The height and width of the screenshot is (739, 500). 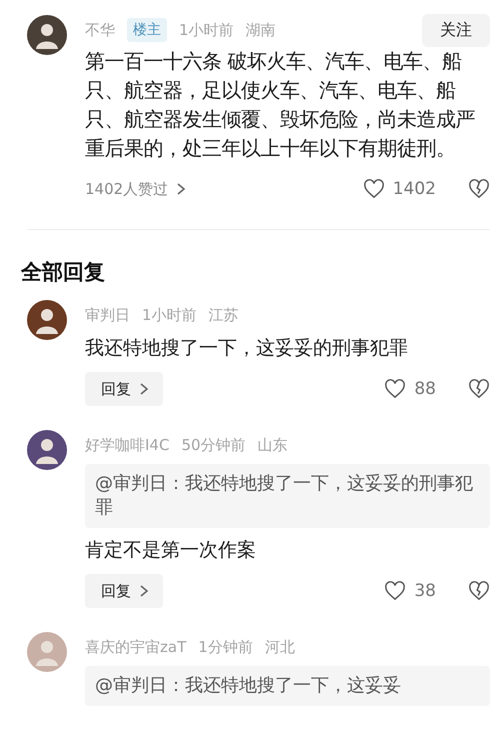 What do you see at coordinates (280, 105) in the screenshot?
I see `comment-text: 第一百一十六条 破坏火车、汽车、电车、船只、航空器，足以使火车、汽车、电车、船只、航空器发生倾覆、毁坏危险，尚未造成严重后果的，处三年以上十年以下有期徒刑。` at bounding box center [280, 105].